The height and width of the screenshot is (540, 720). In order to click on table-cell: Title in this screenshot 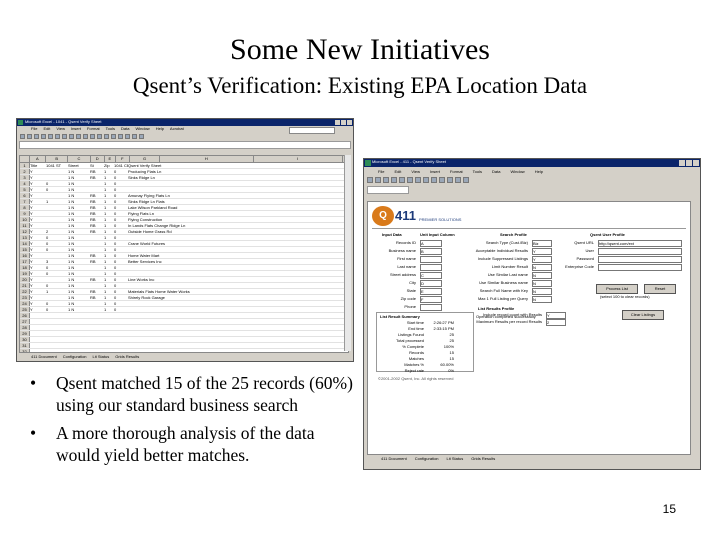, I will do `click(38, 165)`.